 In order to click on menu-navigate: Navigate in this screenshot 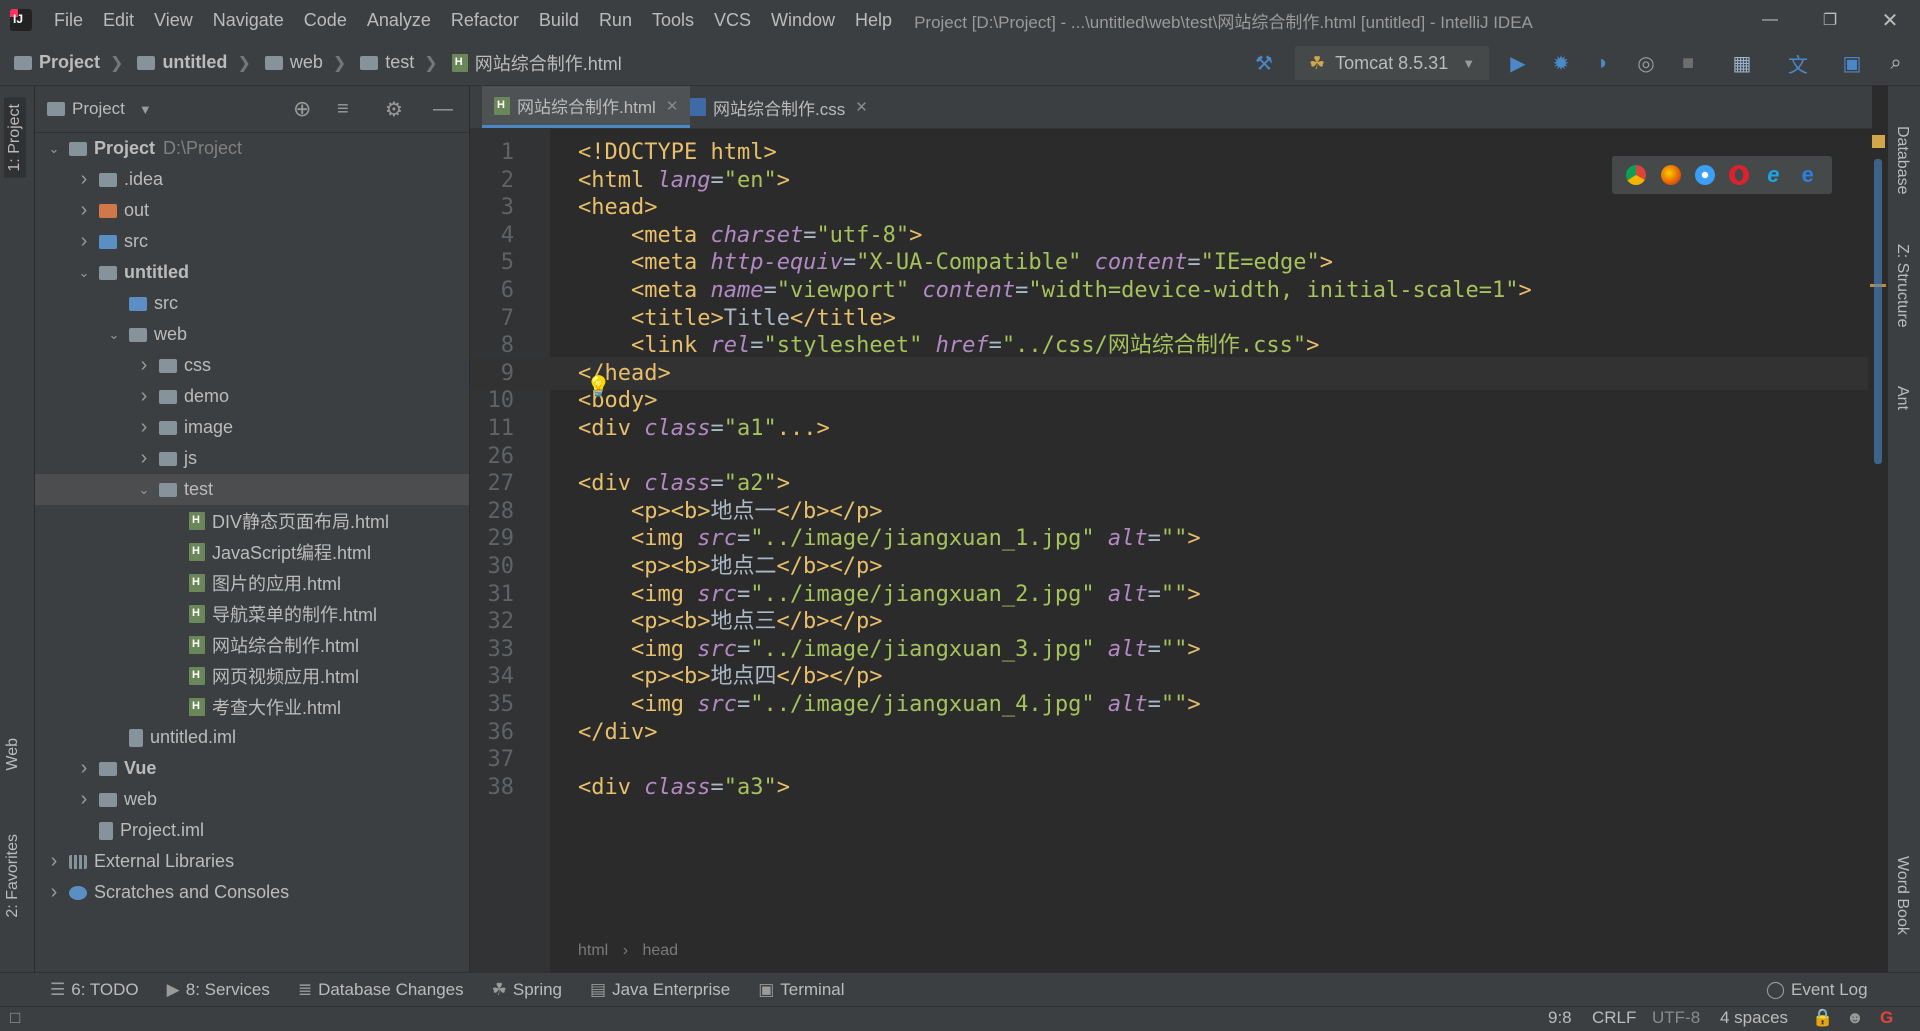, I will do `click(248, 20)`.